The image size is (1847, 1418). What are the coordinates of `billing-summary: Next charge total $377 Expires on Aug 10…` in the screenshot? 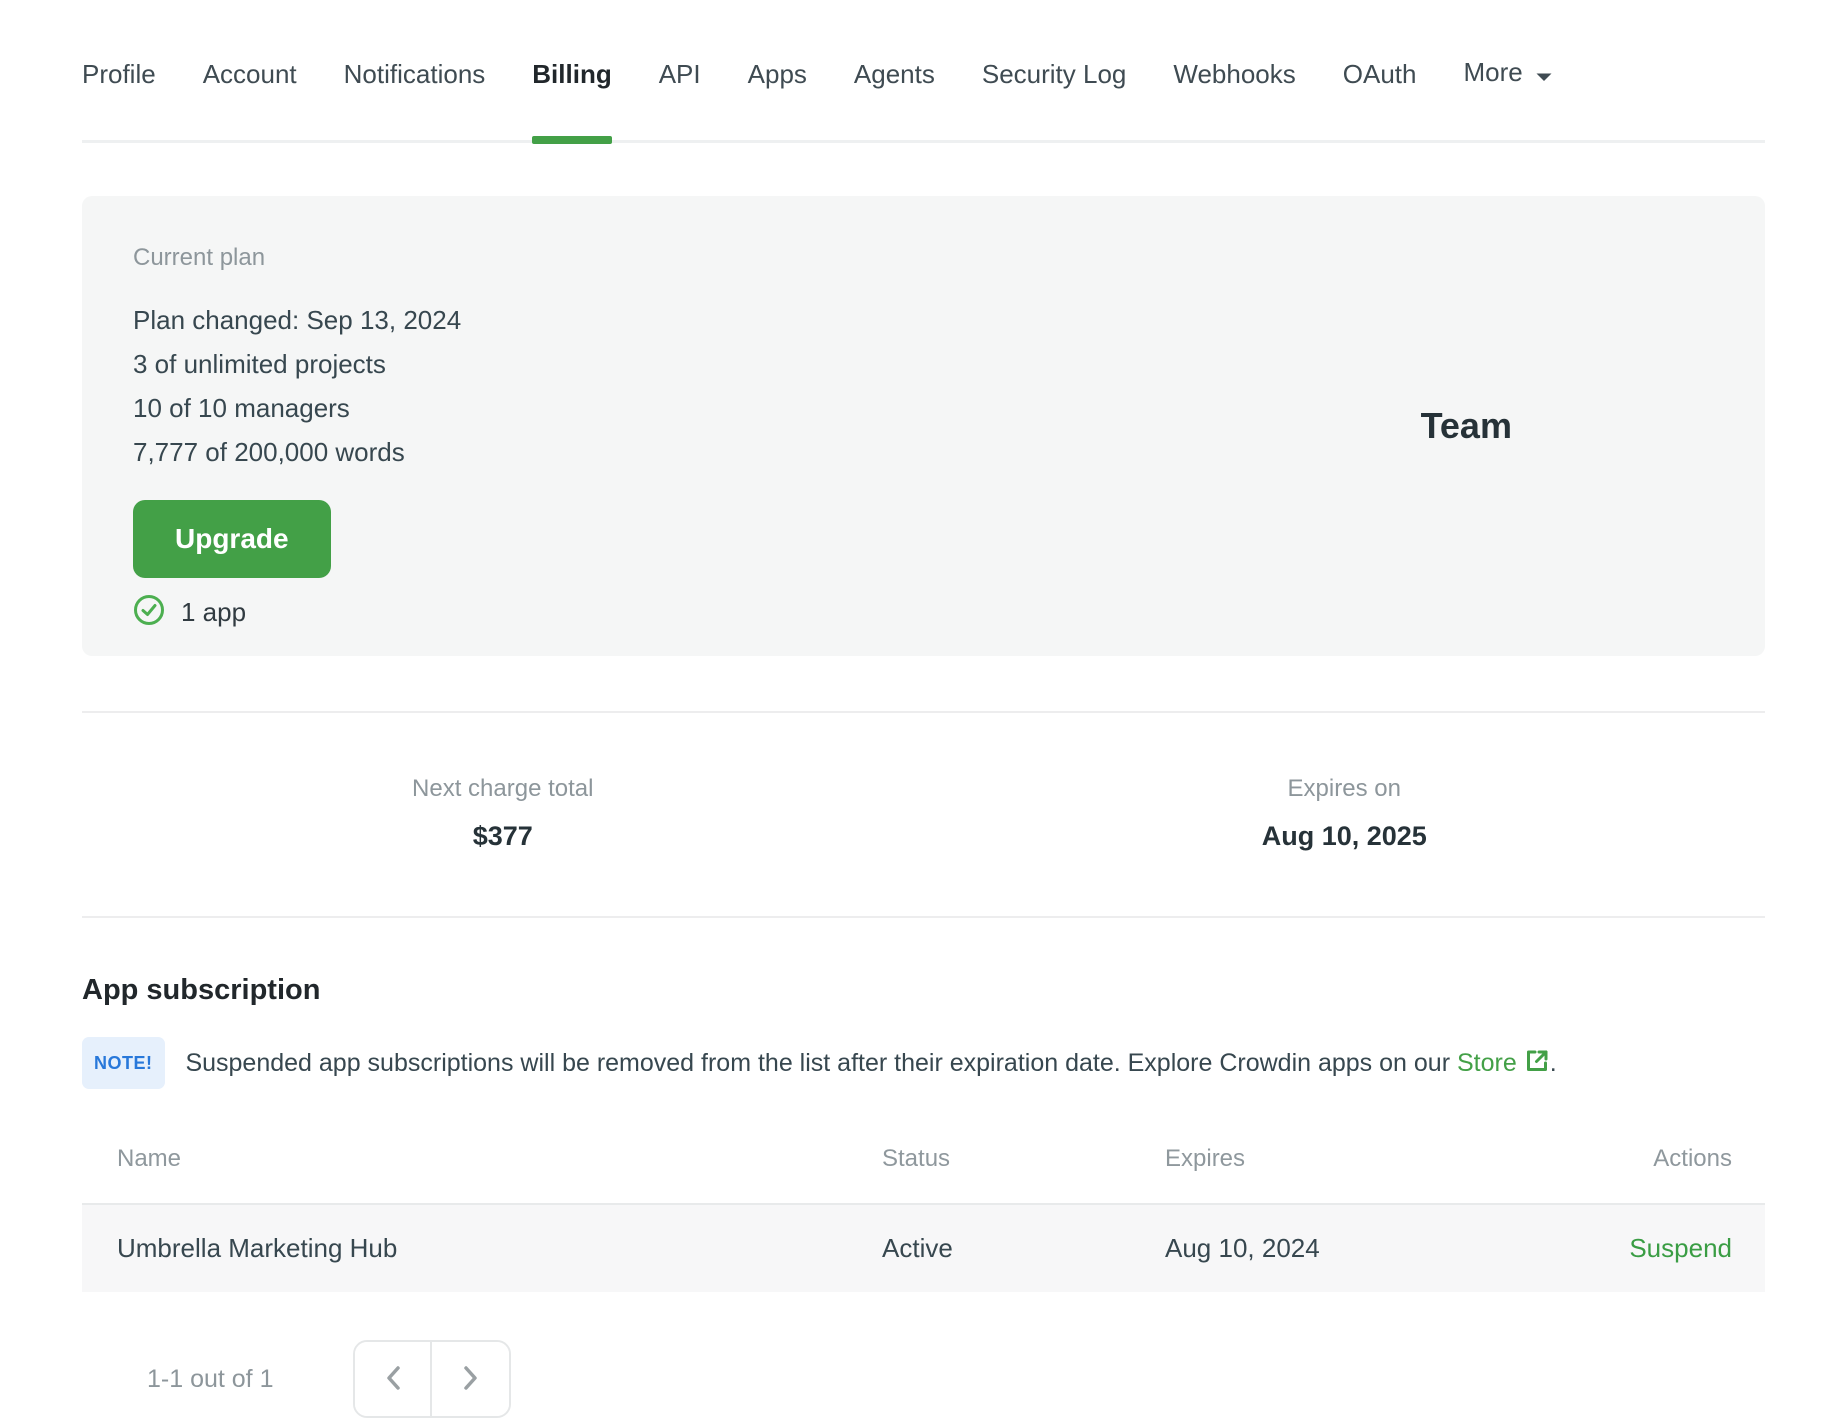 It's located at (923, 814).